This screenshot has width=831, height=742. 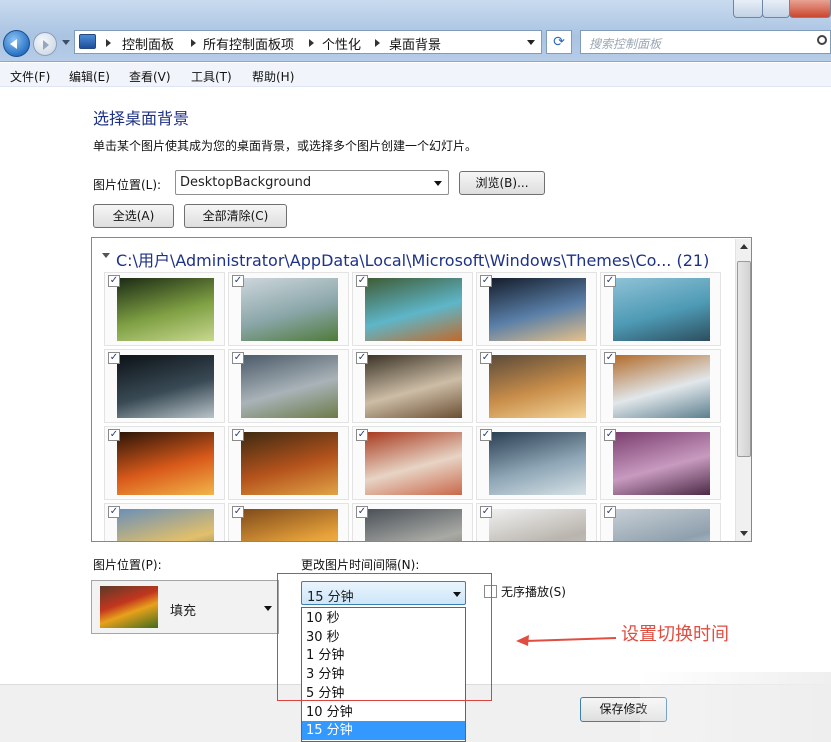 I want to click on recent-pages-dropdown, so click(x=66, y=42).